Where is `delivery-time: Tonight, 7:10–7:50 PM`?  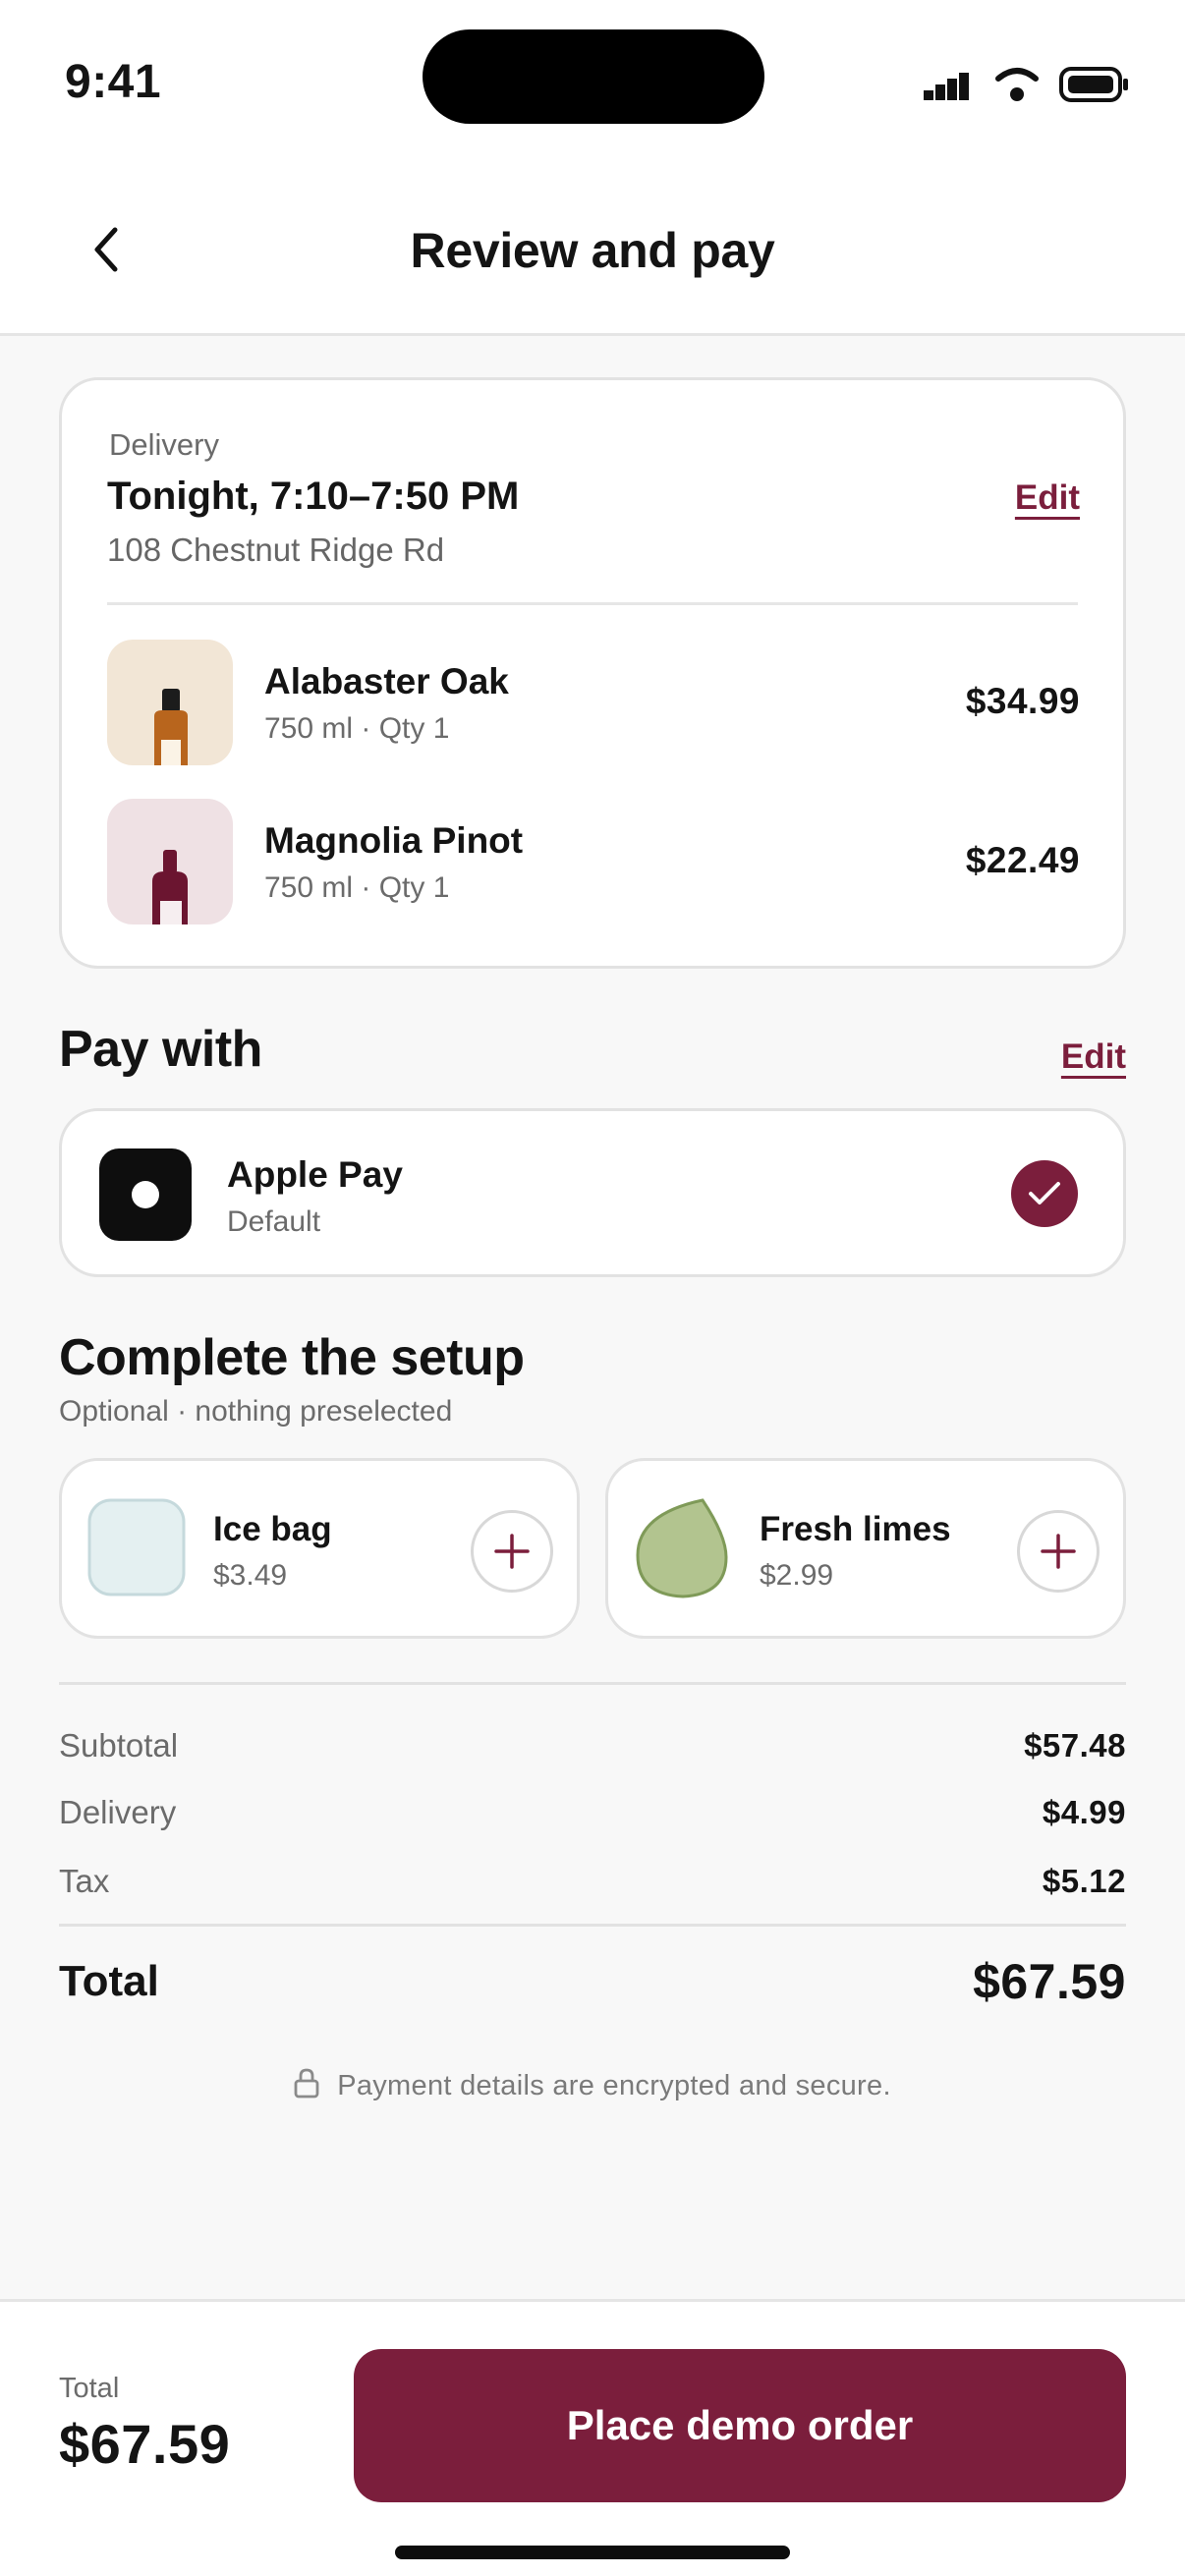
delivery-time: Tonight, 7:10–7:50 PM is located at coordinates (314, 496).